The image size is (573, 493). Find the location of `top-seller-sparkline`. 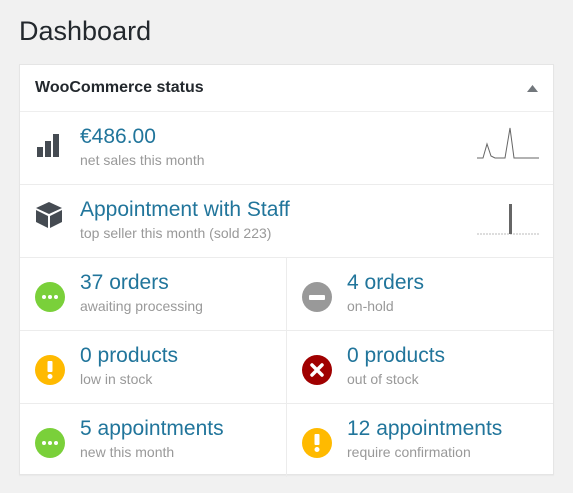

top-seller-sparkline is located at coordinates (508, 219).